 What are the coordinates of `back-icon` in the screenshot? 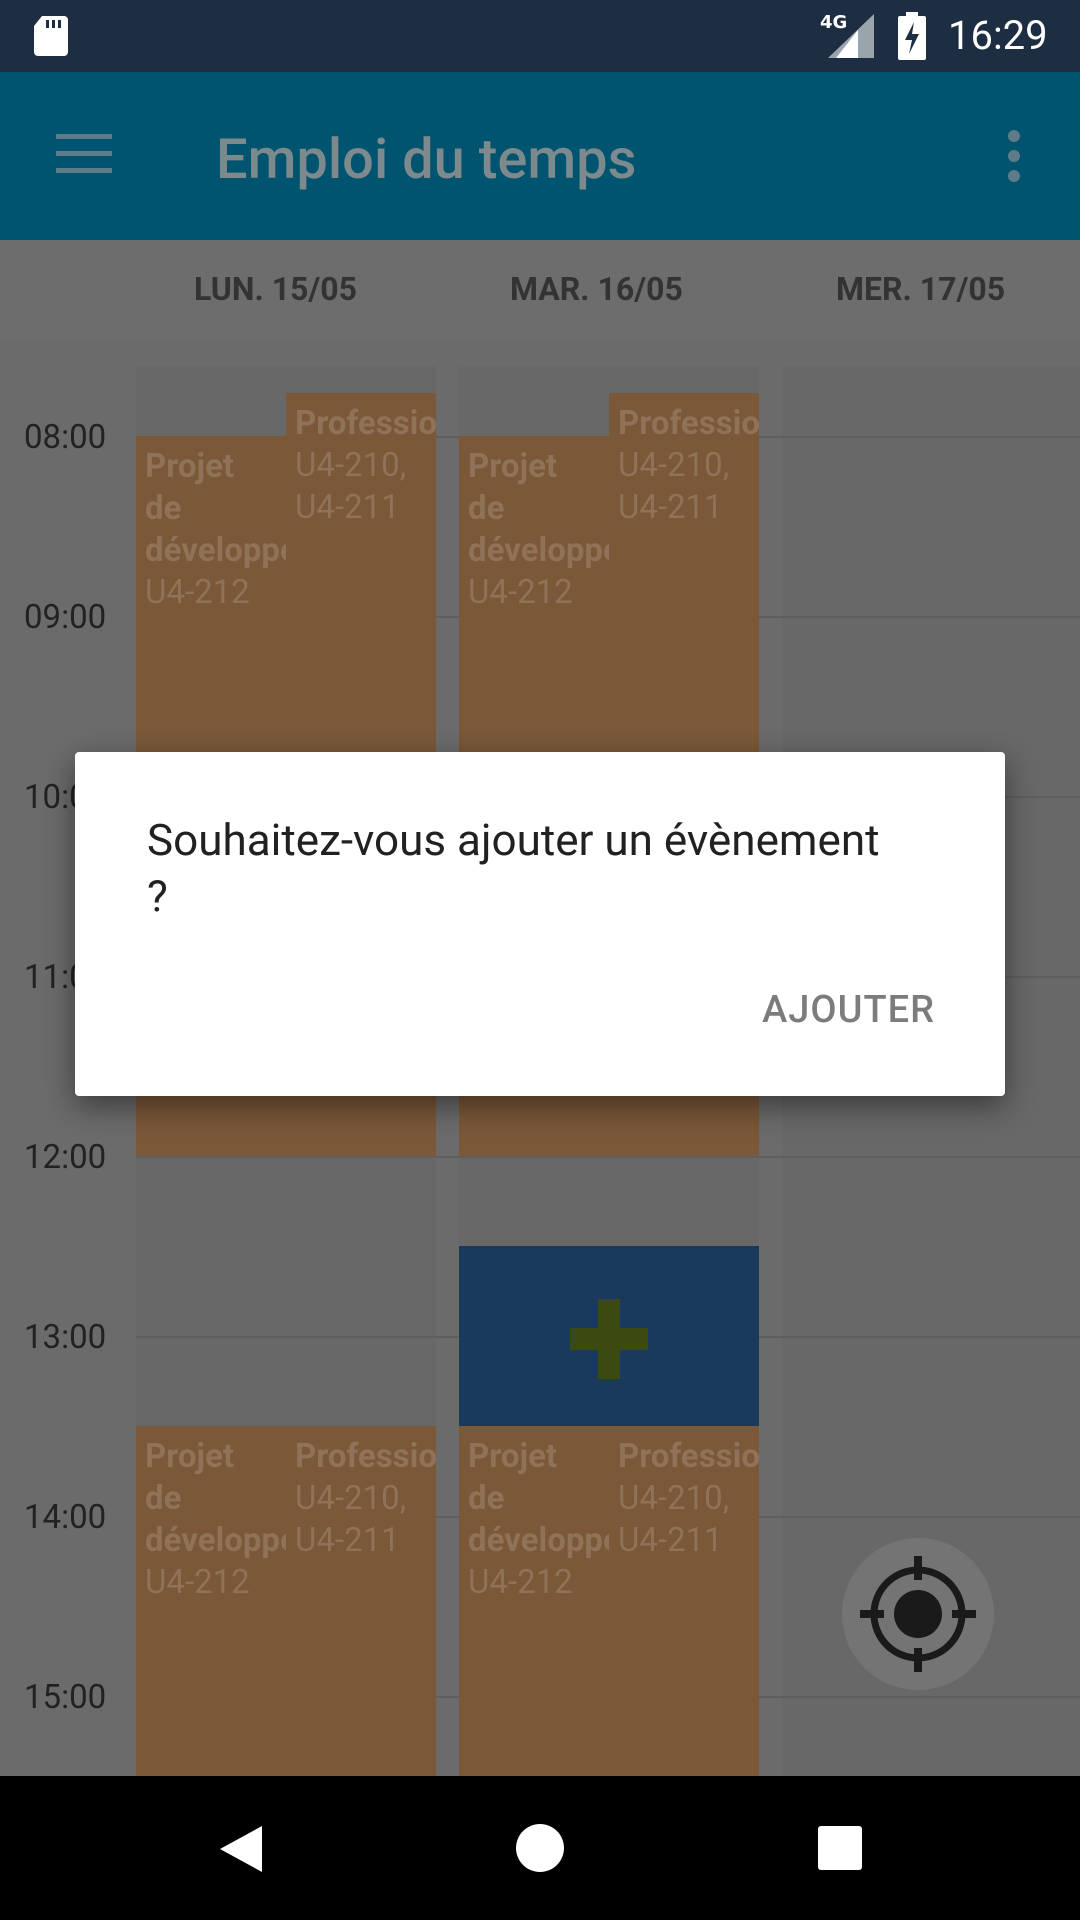 It's located at (240, 1849).